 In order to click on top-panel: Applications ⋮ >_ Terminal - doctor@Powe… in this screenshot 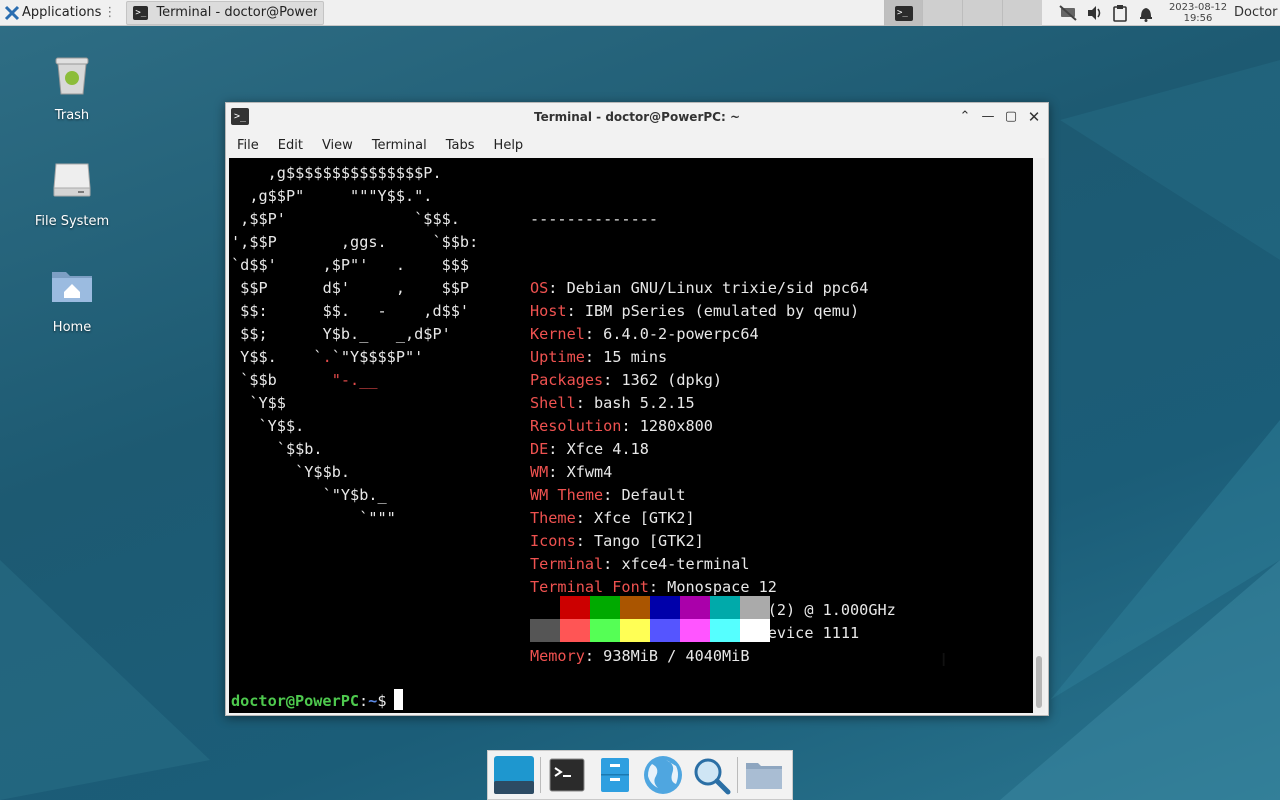, I will do `click(640, 13)`.